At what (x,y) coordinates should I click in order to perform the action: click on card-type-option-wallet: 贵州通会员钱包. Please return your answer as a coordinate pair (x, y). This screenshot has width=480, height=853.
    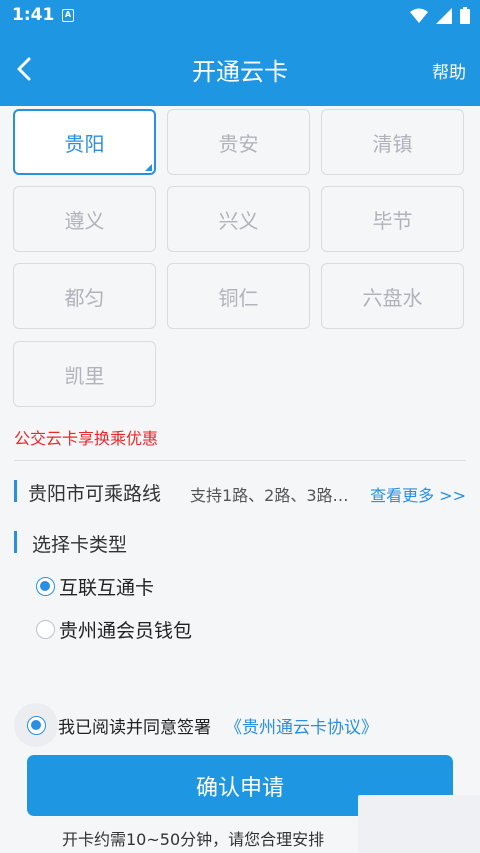
    Looking at the image, I should click on (114, 629).